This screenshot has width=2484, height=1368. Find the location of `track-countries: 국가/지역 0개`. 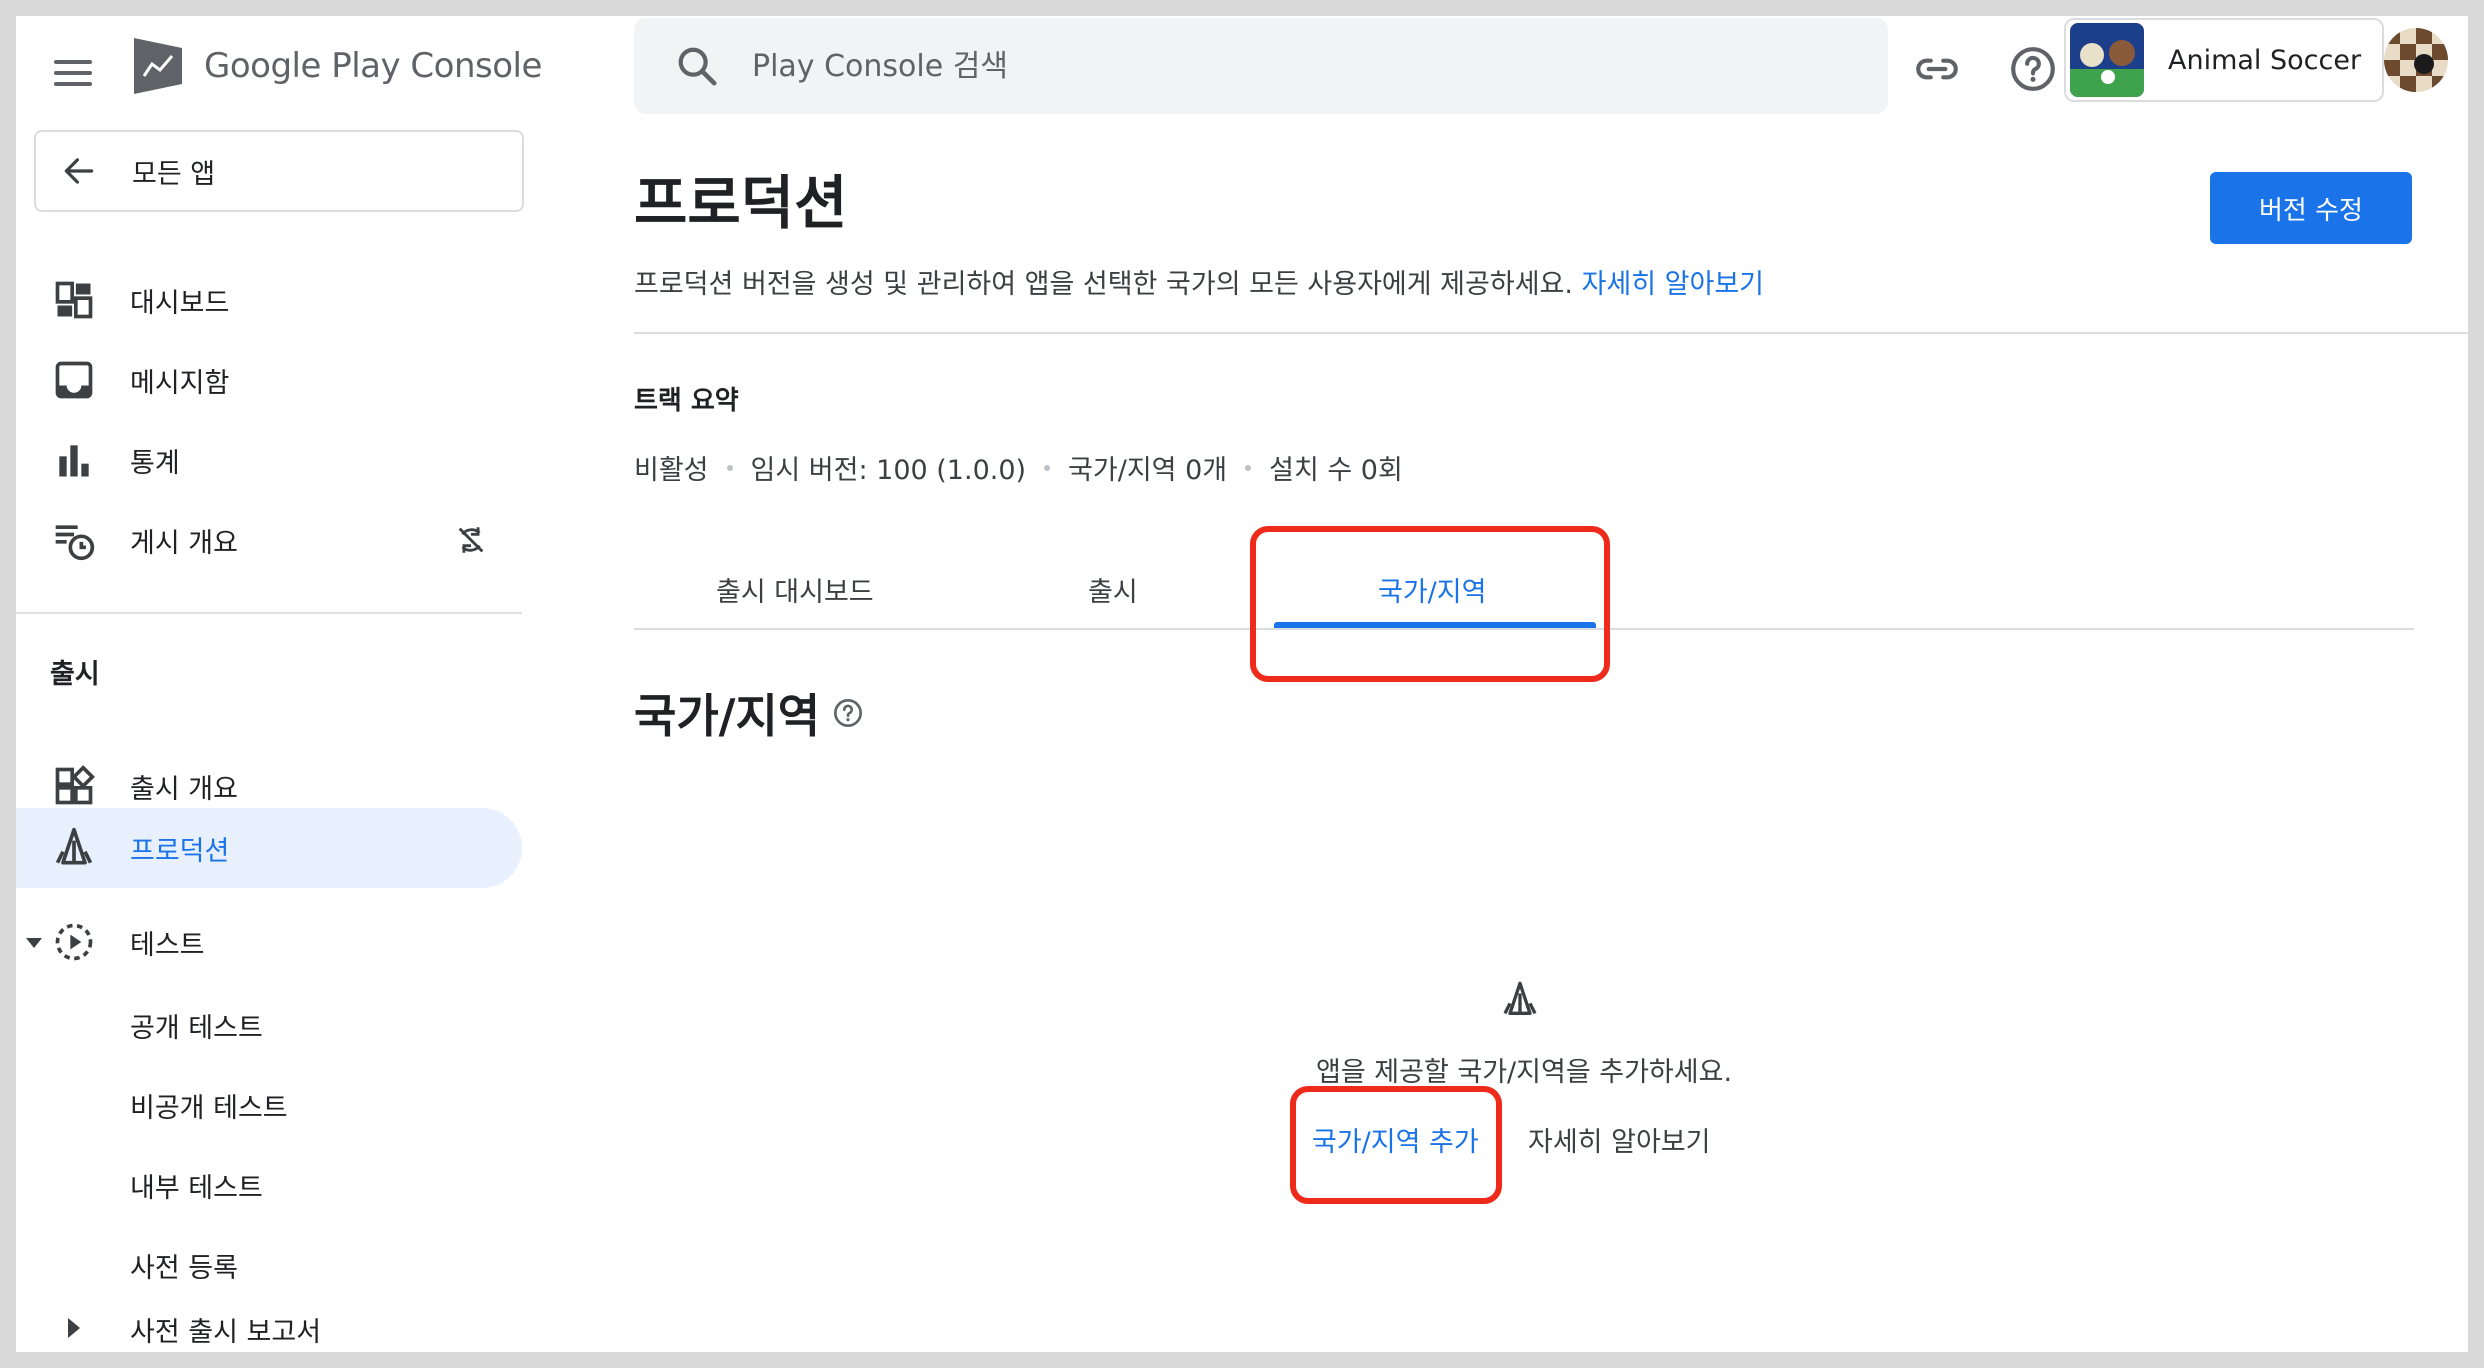

track-countries: 국가/지역 0개 is located at coordinates (1148, 470).